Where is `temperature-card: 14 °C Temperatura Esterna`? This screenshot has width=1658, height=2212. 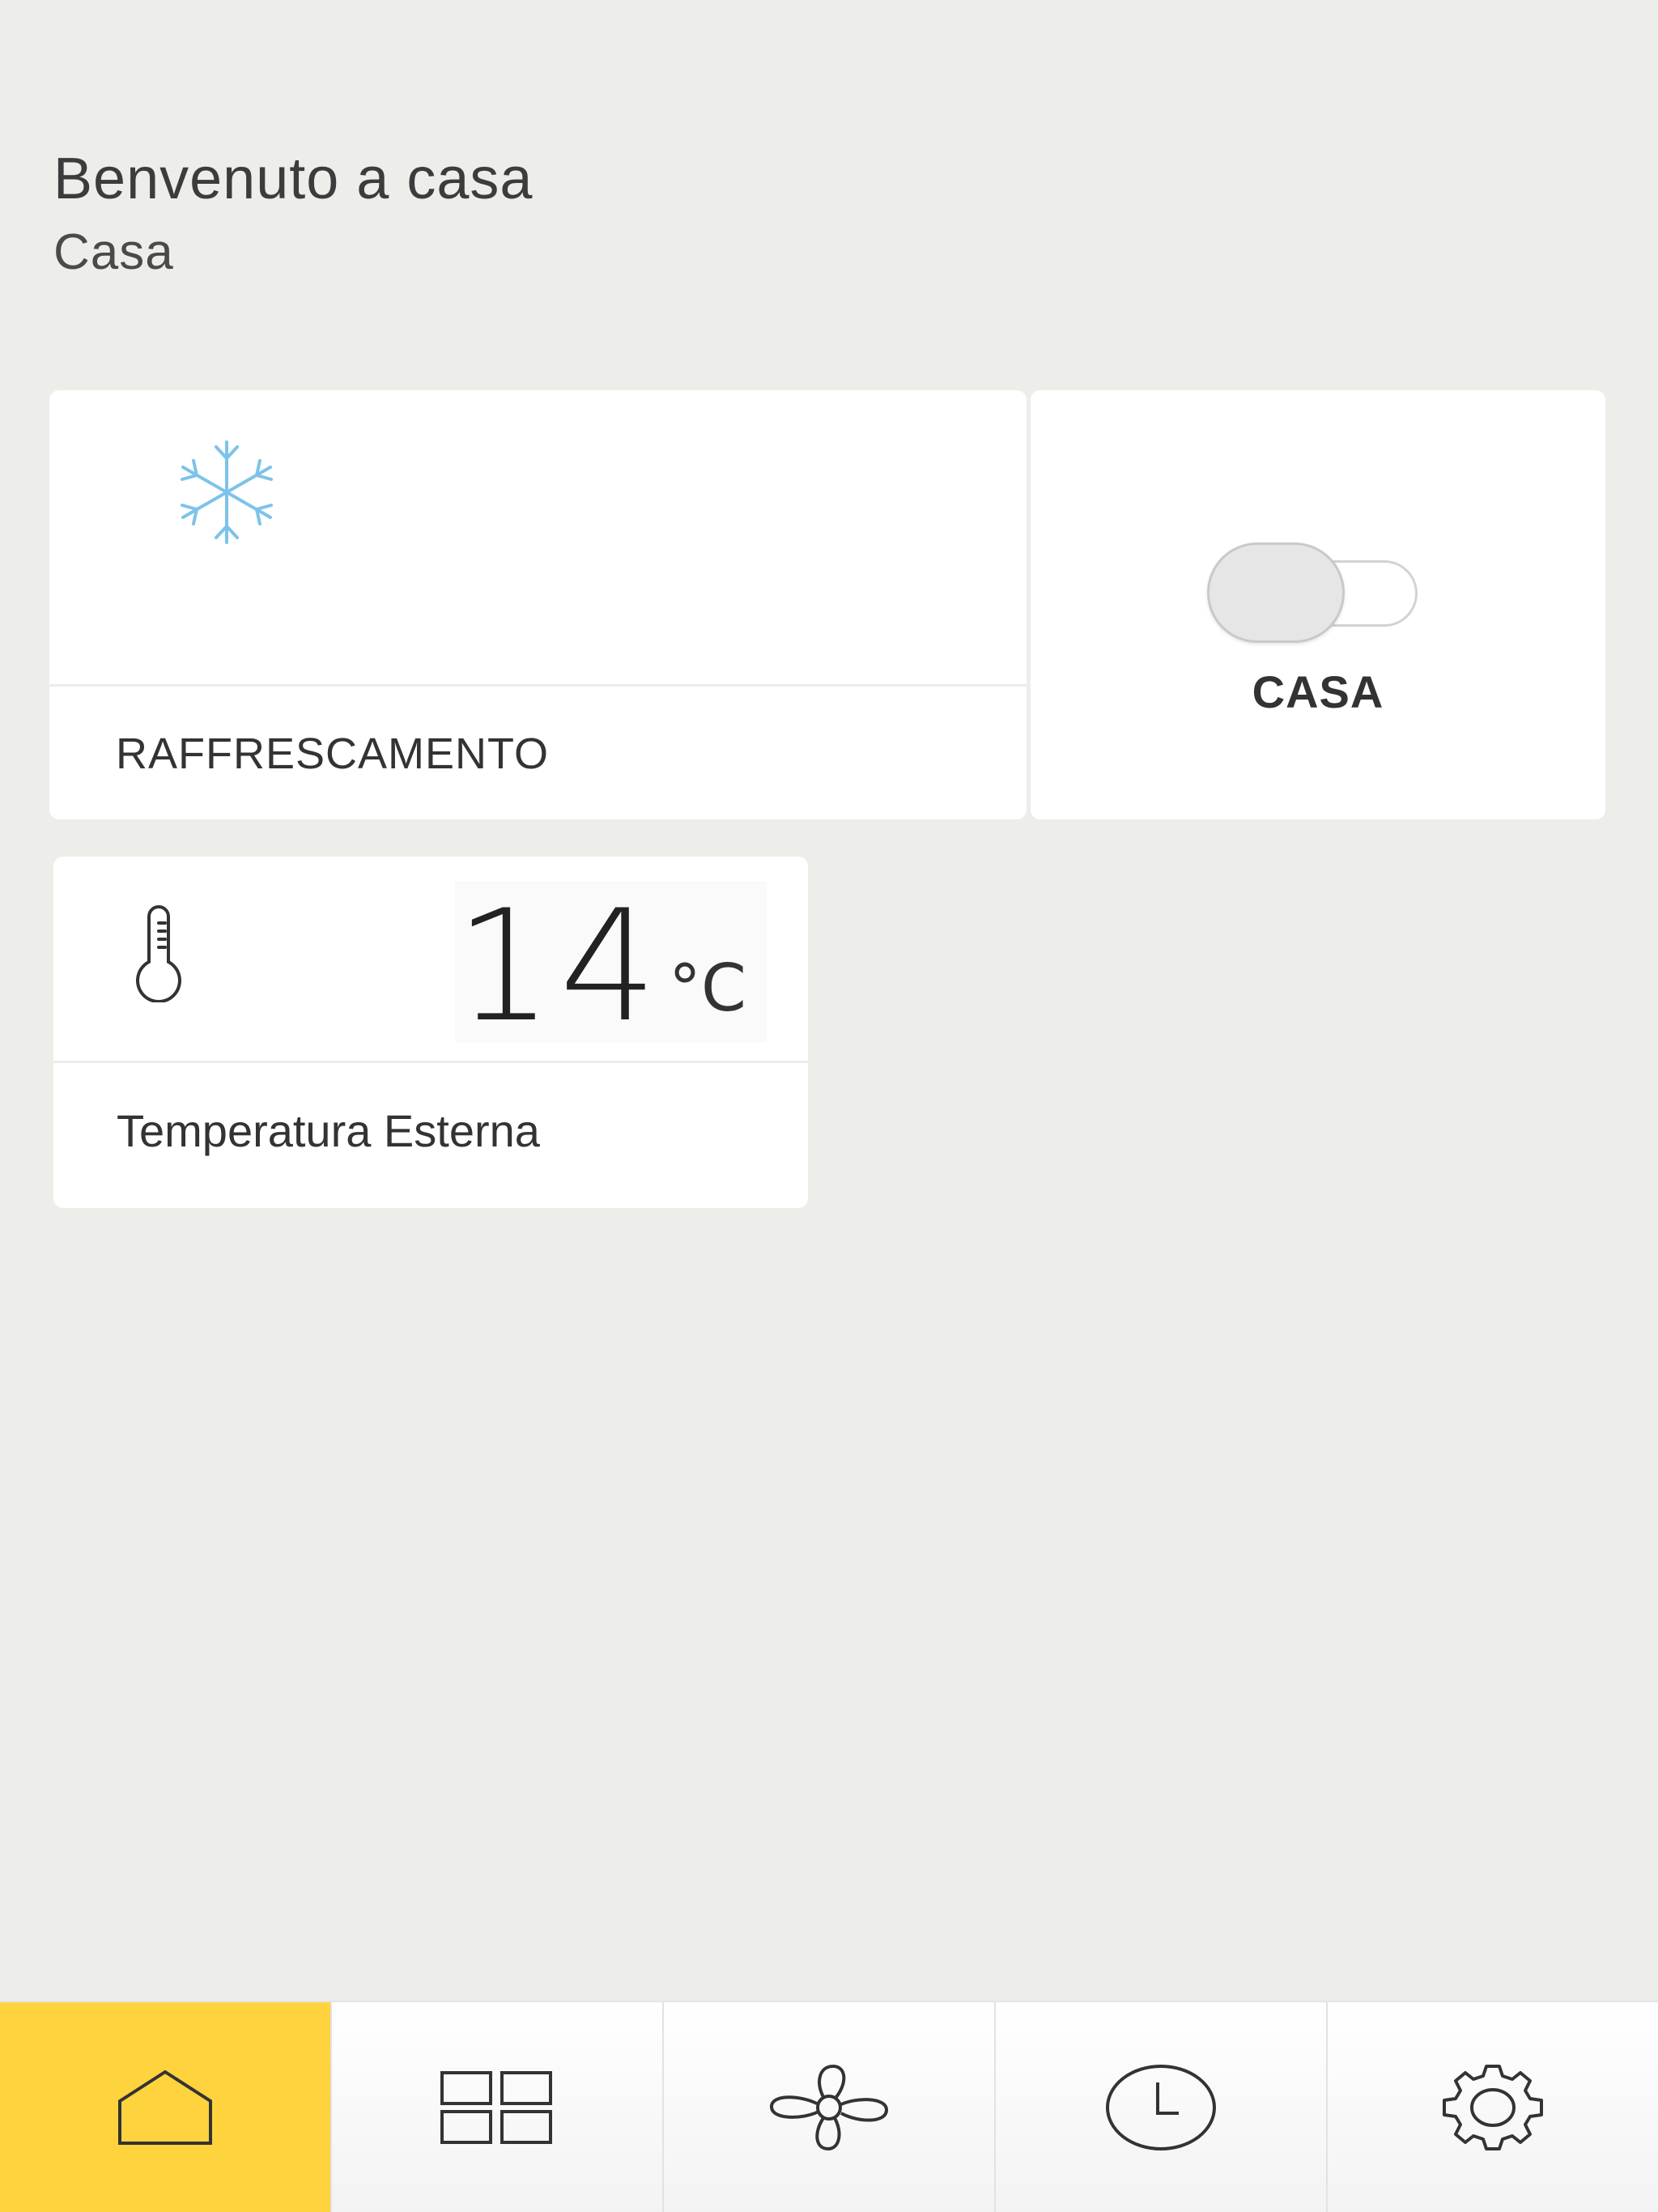 temperature-card: 14 °C Temperatura Esterna is located at coordinates (430, 1032).